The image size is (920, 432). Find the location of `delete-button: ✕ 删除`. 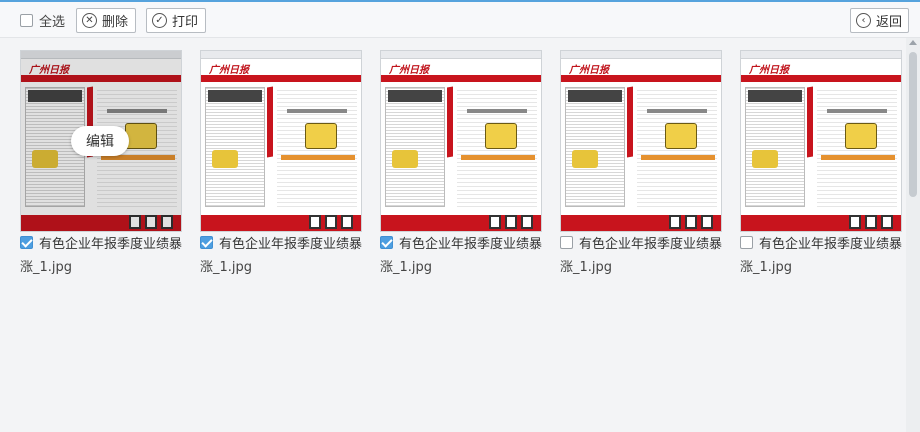

delete-button: ✕ 删除 is located at coordinates (106, 20).